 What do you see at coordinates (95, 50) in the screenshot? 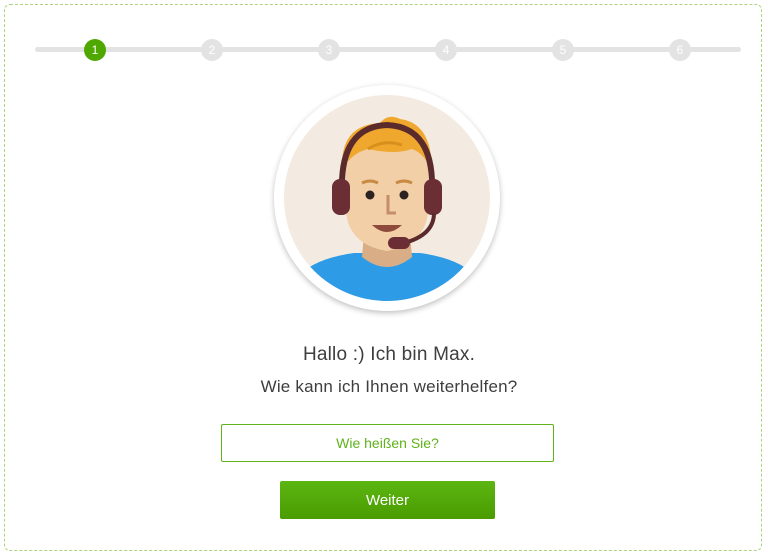
I see `step-1: 1` at bounding box center [95, 50].